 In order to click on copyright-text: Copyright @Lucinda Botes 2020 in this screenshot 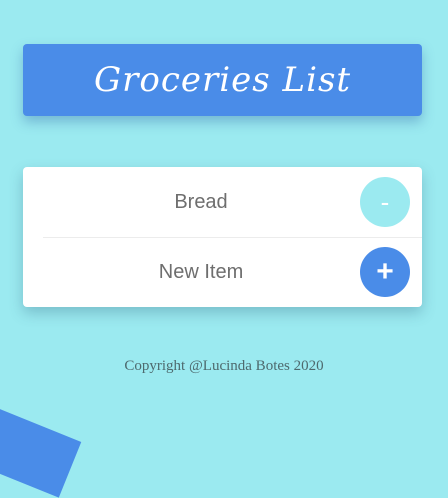, I will do `click(224, 366)`.